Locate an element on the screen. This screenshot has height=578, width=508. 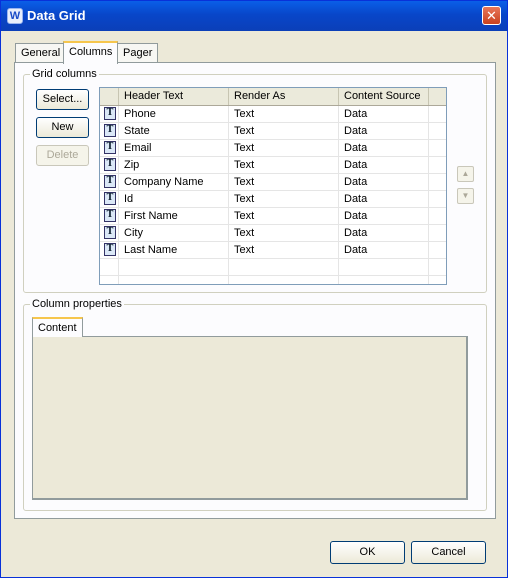
table-row: T City Text Data is located at coordinates (273, 233).